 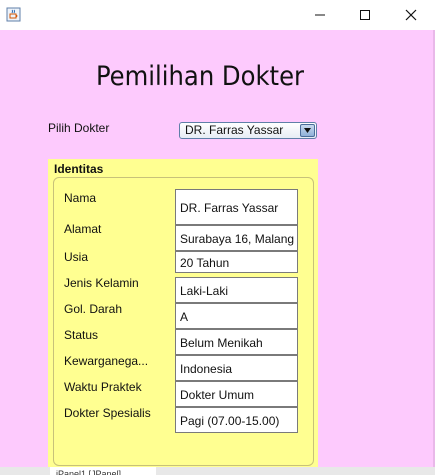 I want to click on doctor-select-label: Pilih Dokter, so click(x=79, y=128).